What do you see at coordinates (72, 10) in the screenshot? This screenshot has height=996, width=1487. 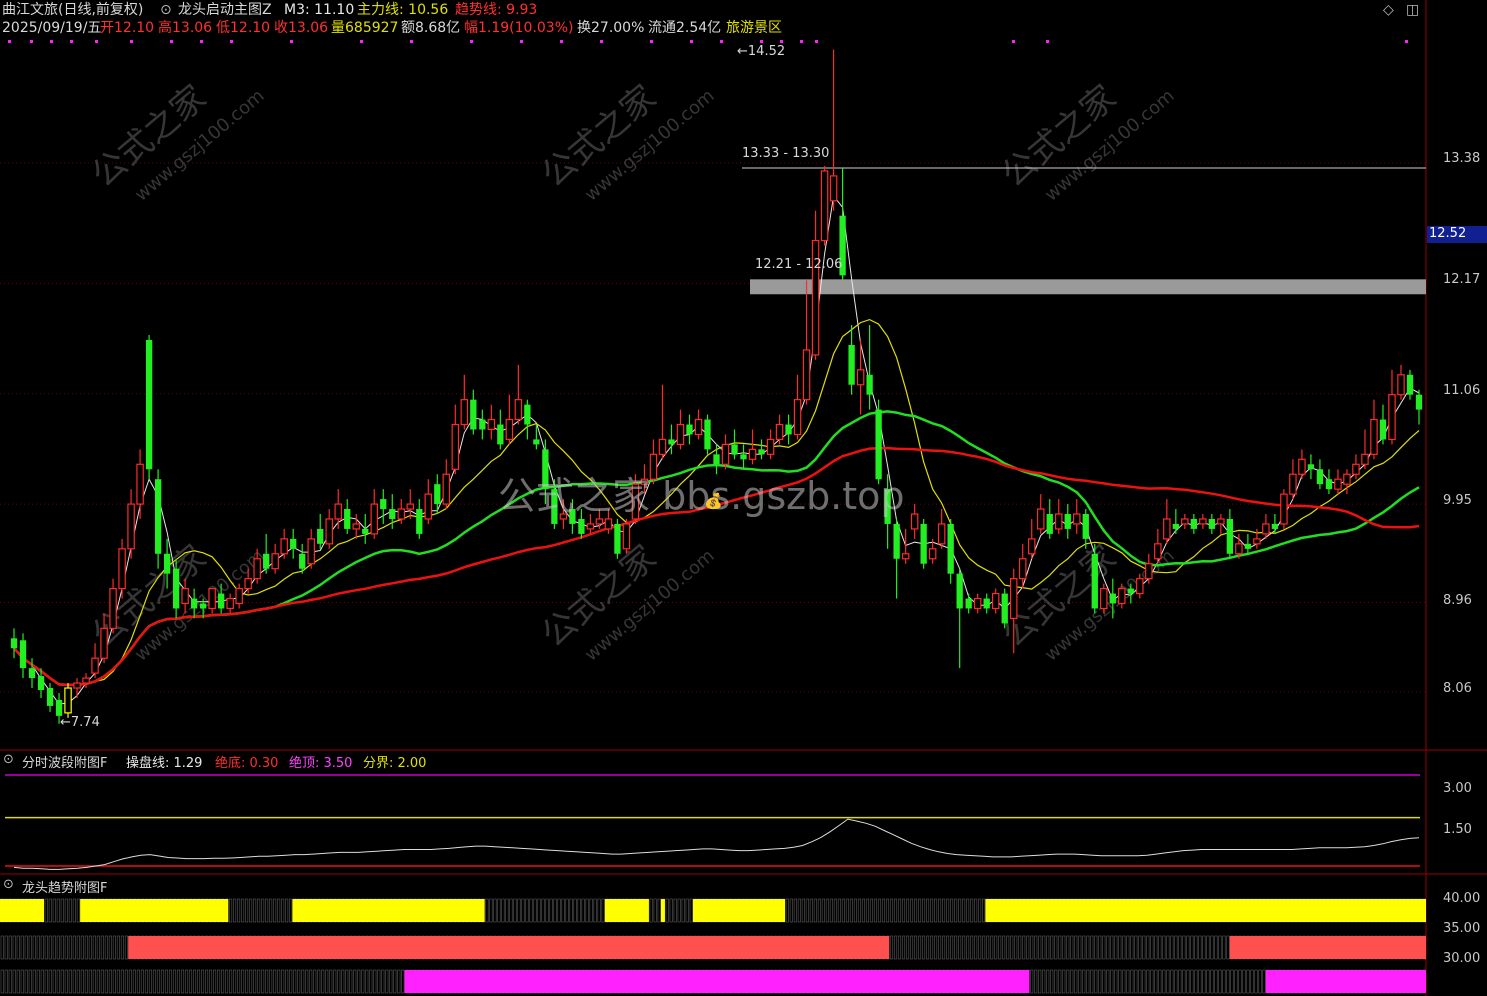 I see `stock-title: 曲江文旅(日线,前复权)` at bounding box center [72, 10].